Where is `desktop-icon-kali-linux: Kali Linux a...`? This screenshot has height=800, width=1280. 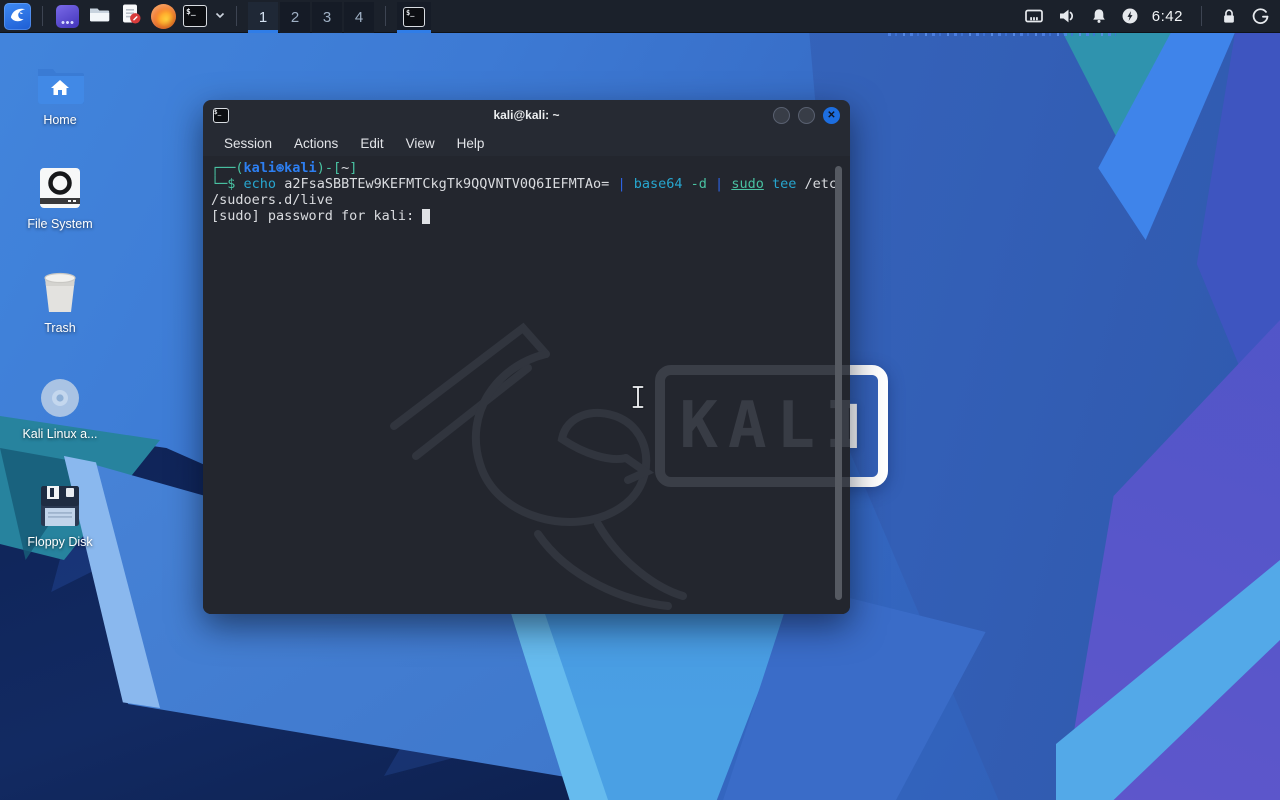 desktop-icon-kali-linux: Kali Linux a... is located at coordinates (60, 405).